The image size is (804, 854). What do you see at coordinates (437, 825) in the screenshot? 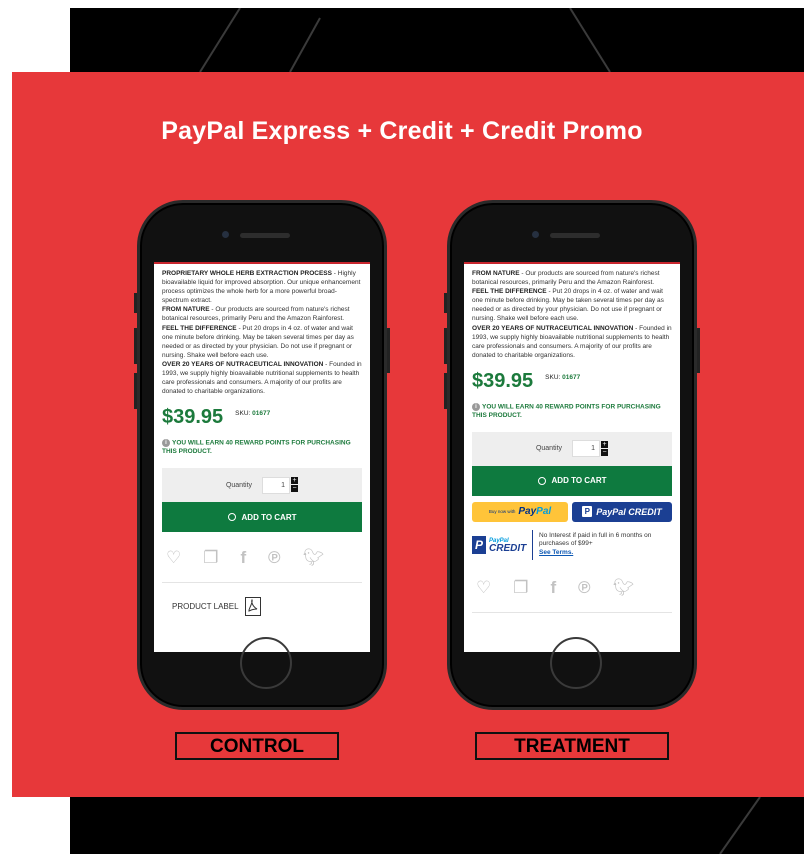
I see `background-bottom-band` at bounding box center [437, 825].